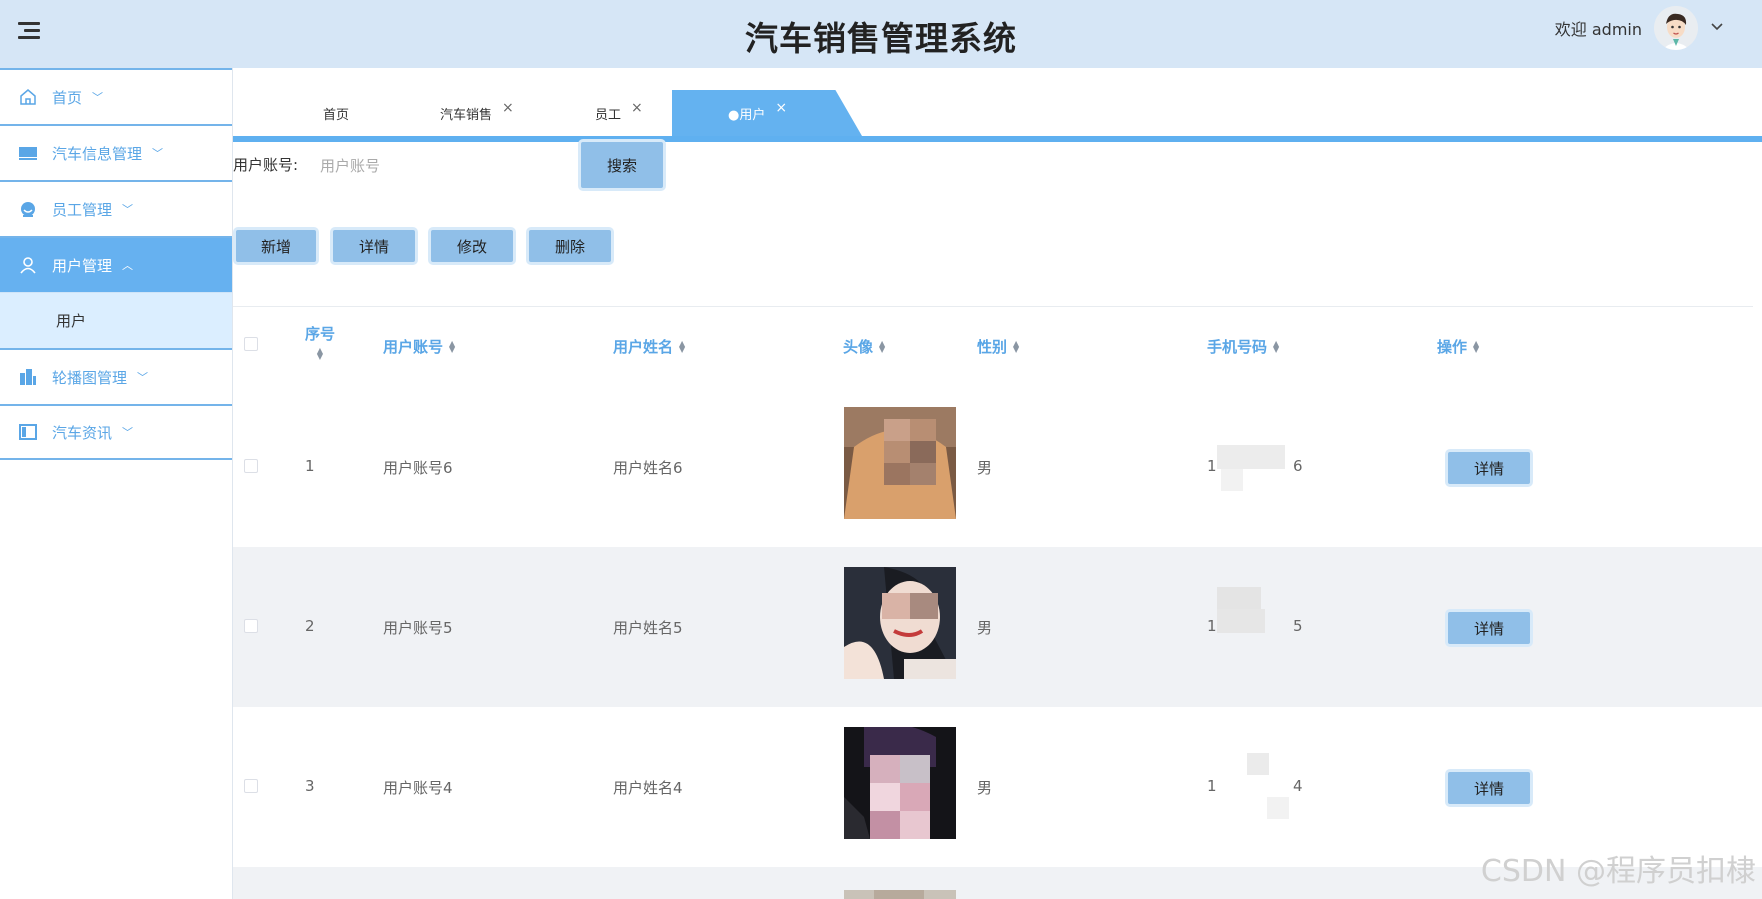  Describe the element at coordinates (997, 139) in the screenshot. I see `tab-bar-underline` at that location.